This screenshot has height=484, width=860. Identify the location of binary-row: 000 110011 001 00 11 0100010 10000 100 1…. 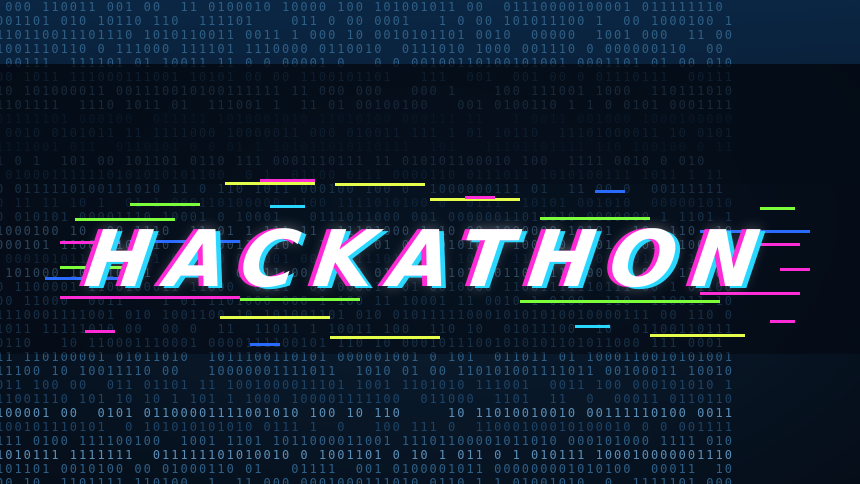
(367, 7).